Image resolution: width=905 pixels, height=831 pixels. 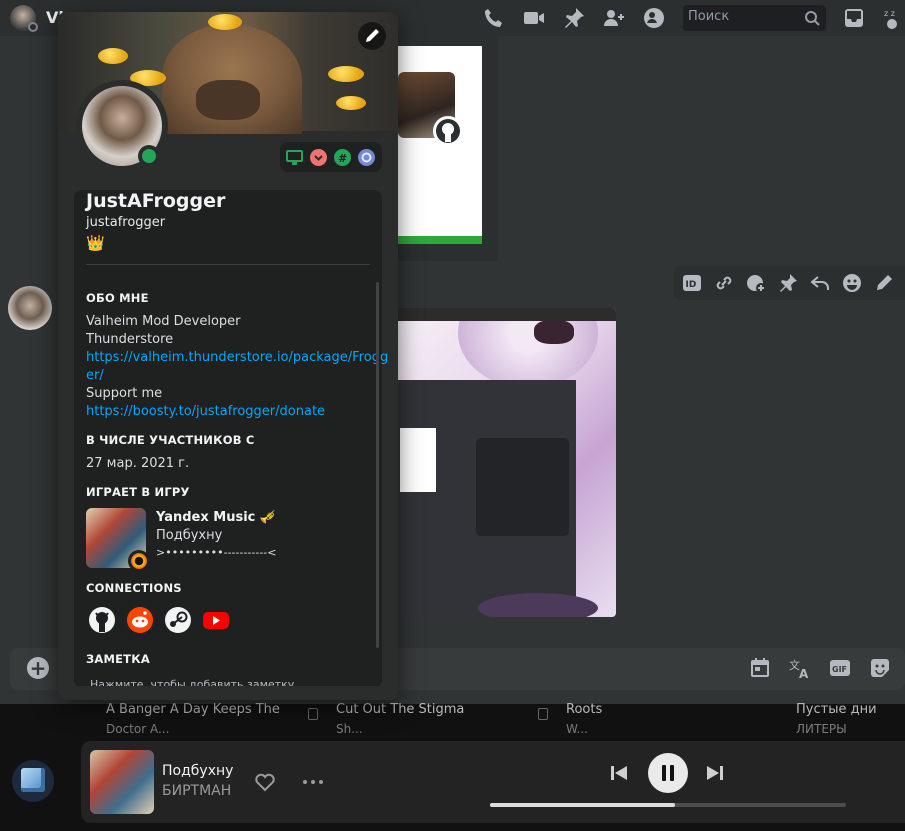 What do you see at coordinates (228, 693) in the screenshot?
I see `note-clip` at bounding box center [228, 693].